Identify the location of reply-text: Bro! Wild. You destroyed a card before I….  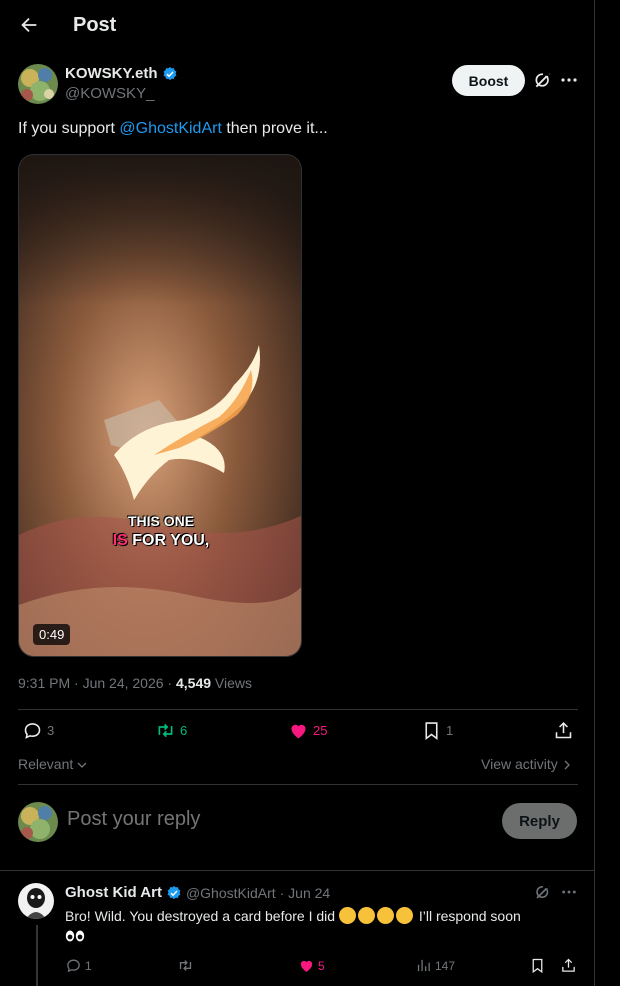
(320, 926).